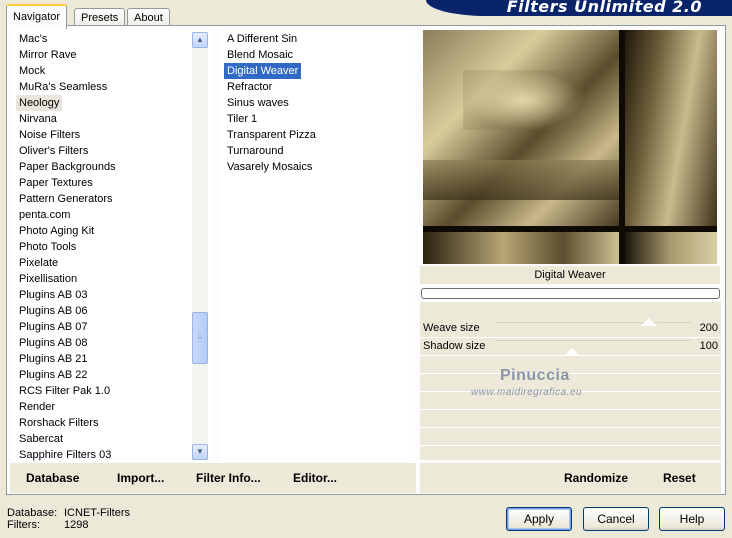 This screenshot has width=732, height=538. I want to click on scroll-thumb: ≡, so click(200, 338).